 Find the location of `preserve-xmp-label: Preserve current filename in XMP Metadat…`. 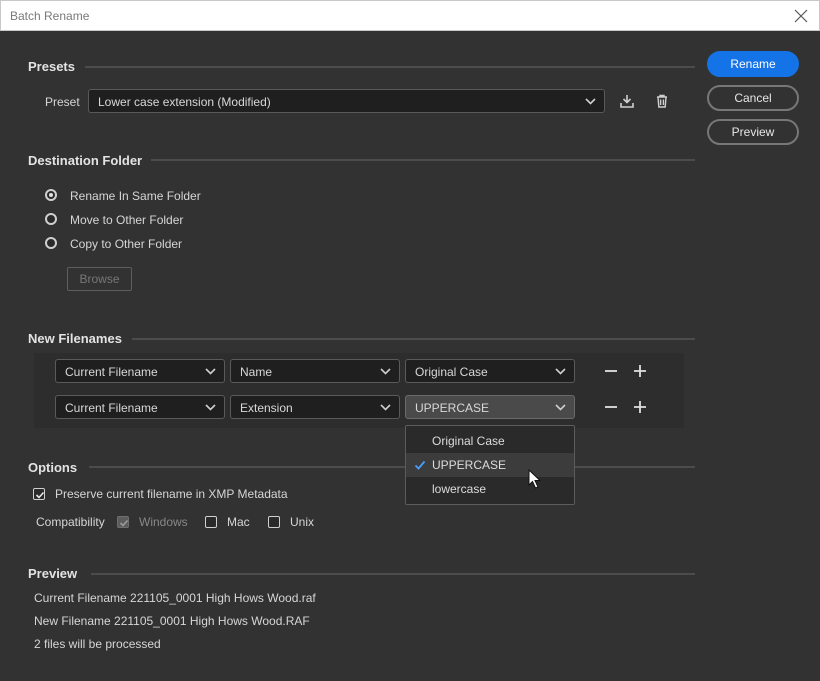

preserve-xmp-label: Preserve current filename in XMP Metadat… is located at coordinates (171, 494).